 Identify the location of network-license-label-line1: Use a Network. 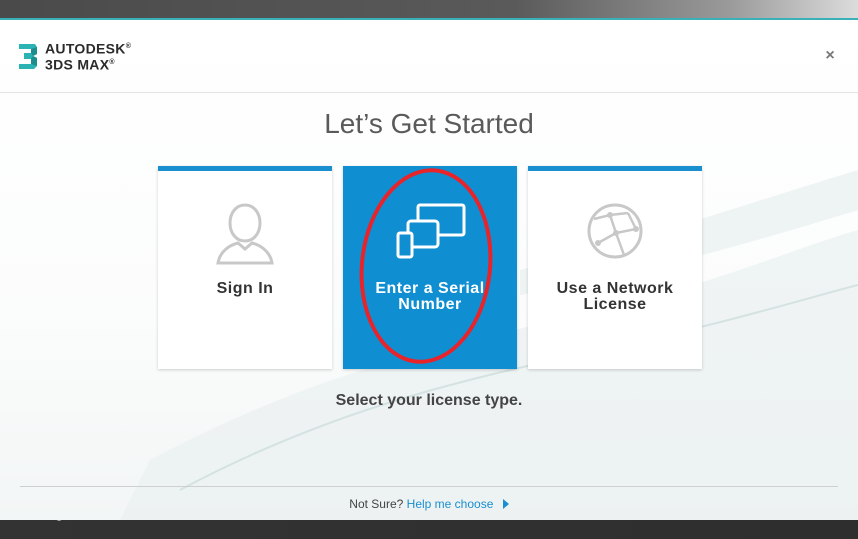
(615, 288).